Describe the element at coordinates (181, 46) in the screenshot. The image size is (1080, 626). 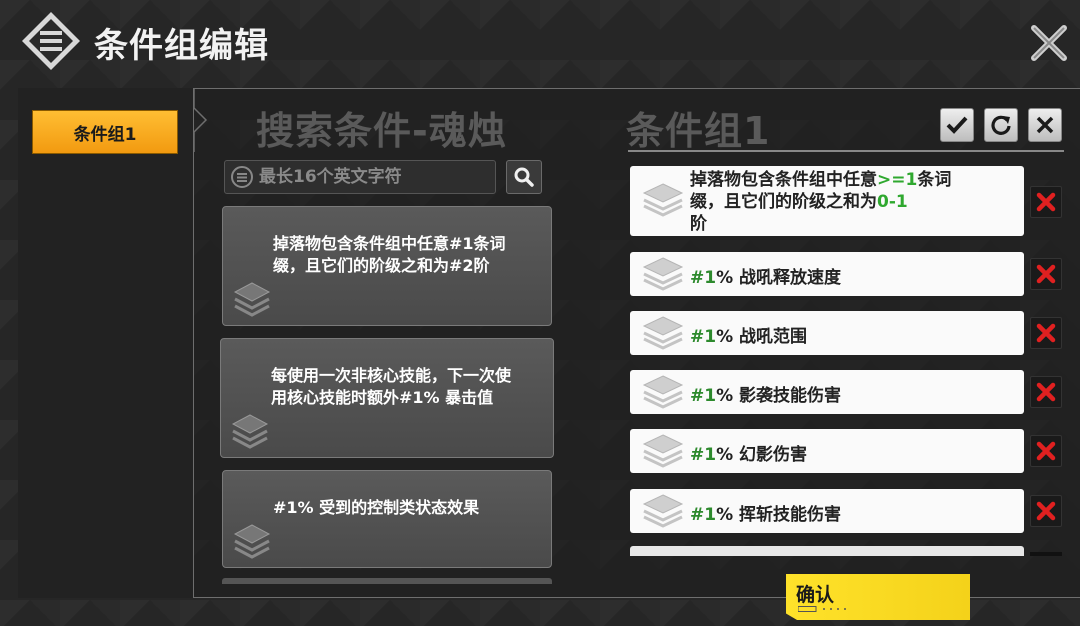
I see `window-title: 条件组编辑` at that location.